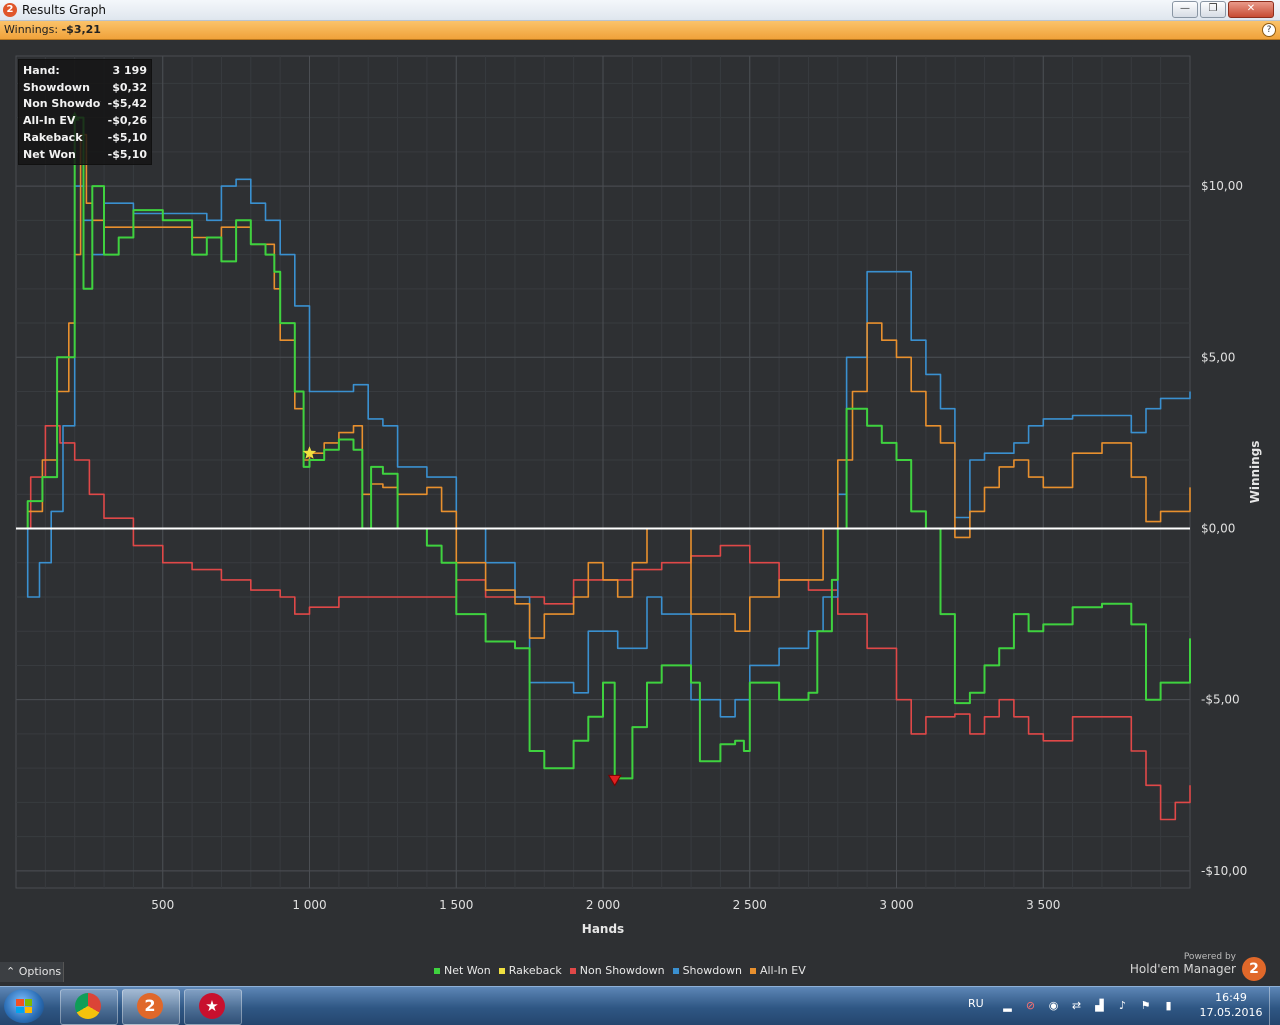 This screenshot has height=1025, width=1280. Describe the element at coordinates (31, 29) in the screenshot. I see `winnings-label: Winnings:` at that location.